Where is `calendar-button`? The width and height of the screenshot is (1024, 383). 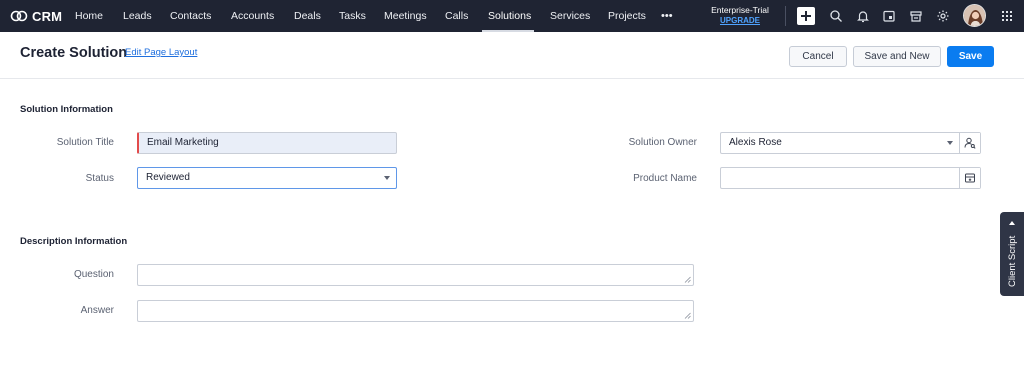 calendar-button is located at coordinates (889, 16).